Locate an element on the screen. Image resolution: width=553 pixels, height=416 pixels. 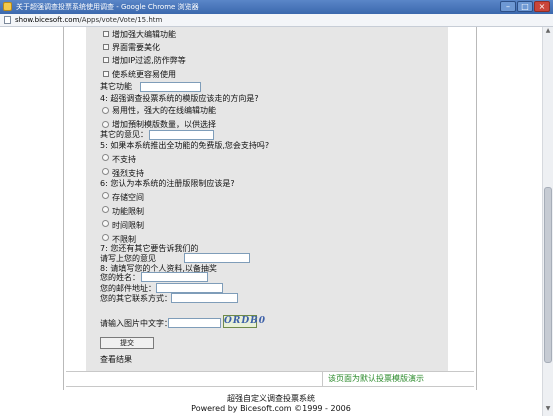
q4-other-input is located at coordinates (181, 135).